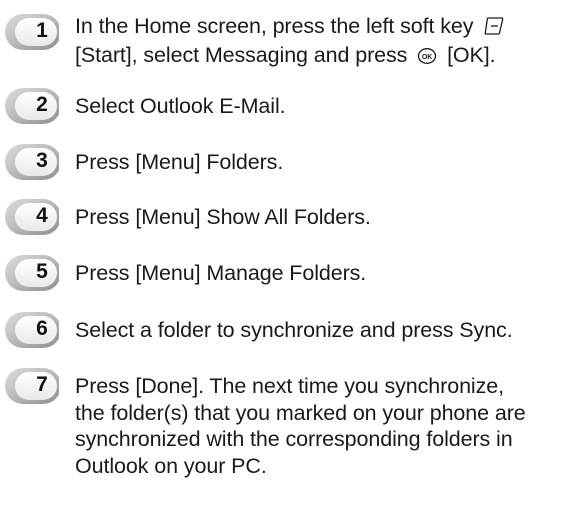 This screenshot has height=506, width=582. Describe the element at coordinates (31, 106) in the screenshot. I see `step-number-badge: 2` at that location.